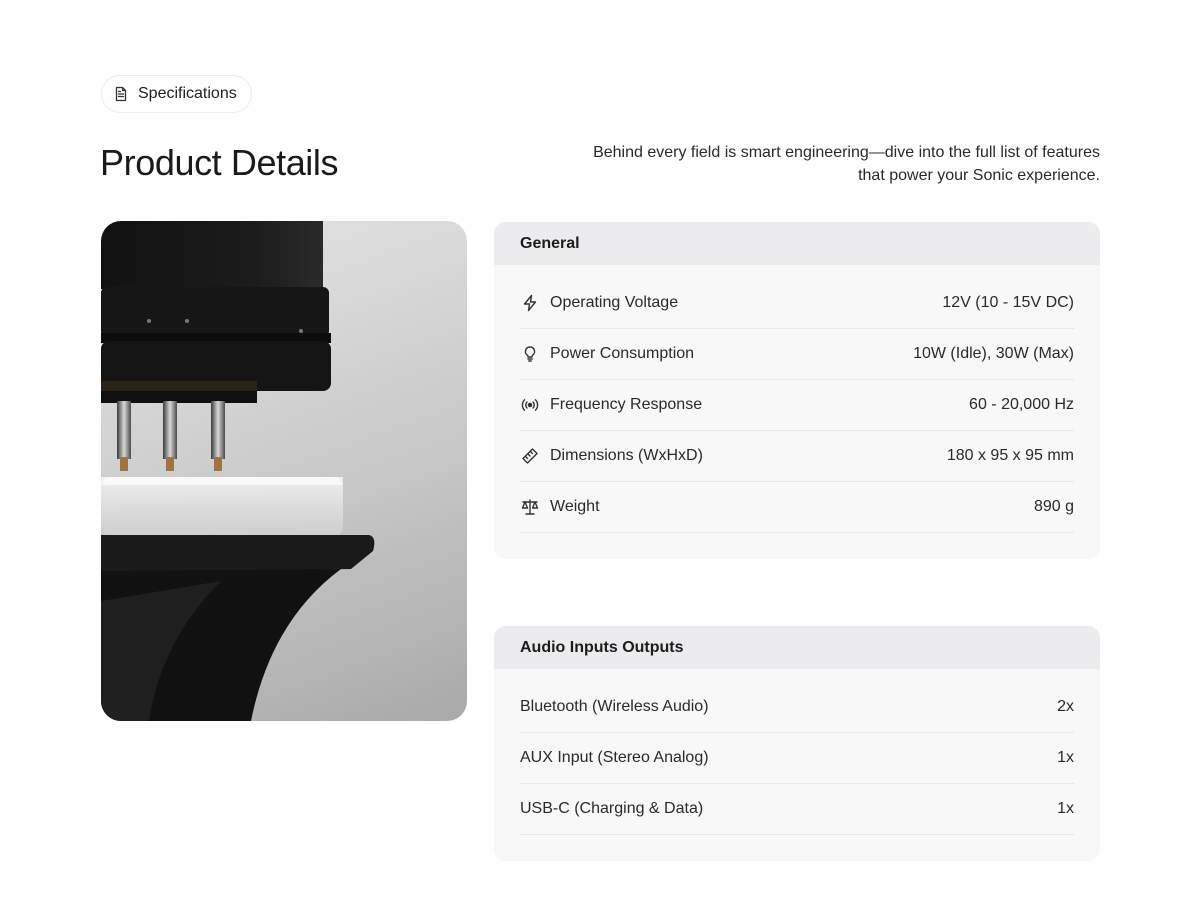 The width and height of the screenshot is (1200, 900). What do you see at coordinates (626, 404) in the screenshot?
I see `spec-label: Frequency Response` at bounding box center [626, 404].